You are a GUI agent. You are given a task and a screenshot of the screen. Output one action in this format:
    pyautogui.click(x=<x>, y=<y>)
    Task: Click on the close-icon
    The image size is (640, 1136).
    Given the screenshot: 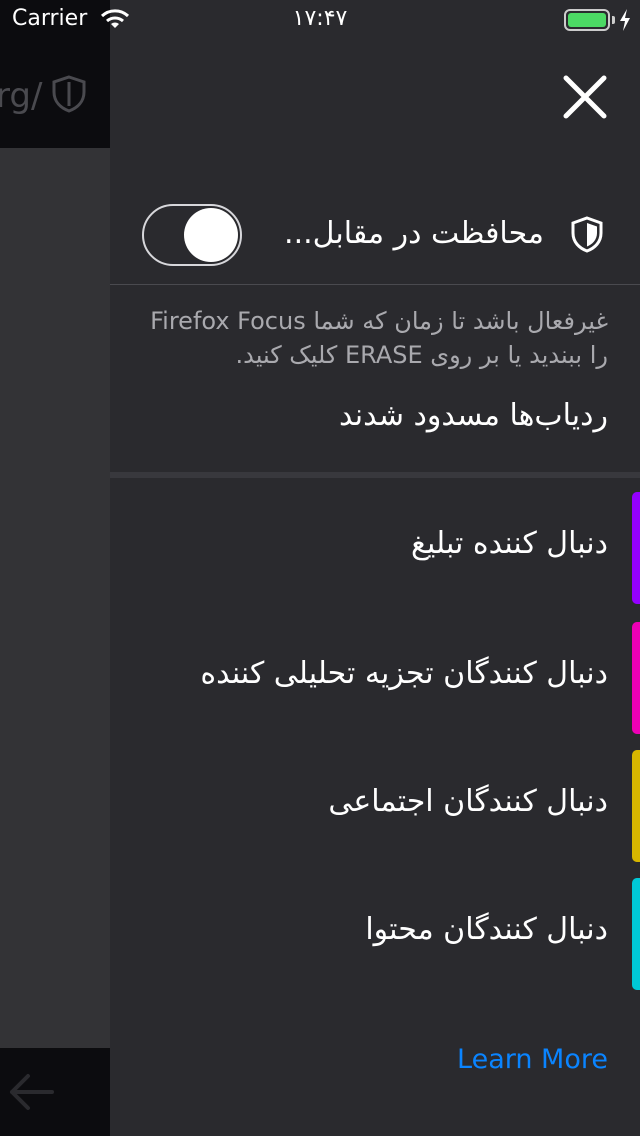 What is the action you would take?
    pyautogui.click(x=585, y=97)
    